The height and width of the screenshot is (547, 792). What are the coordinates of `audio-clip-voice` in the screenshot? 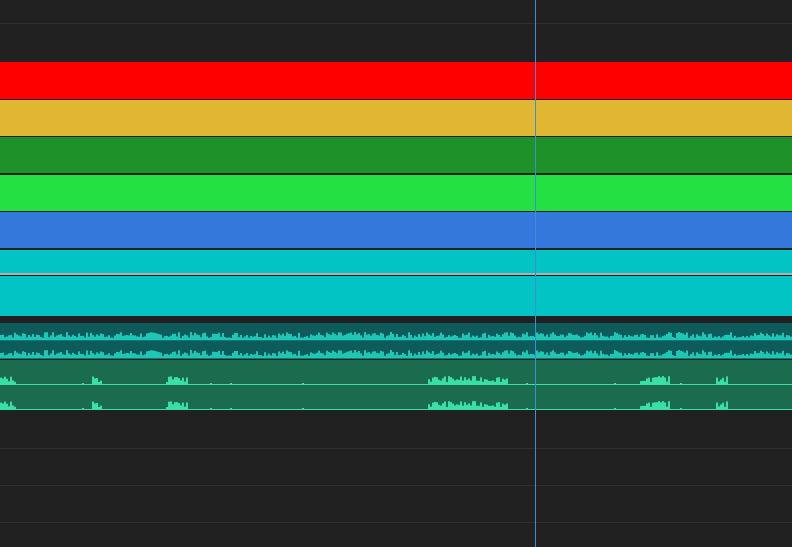 It's located at (396, 385).